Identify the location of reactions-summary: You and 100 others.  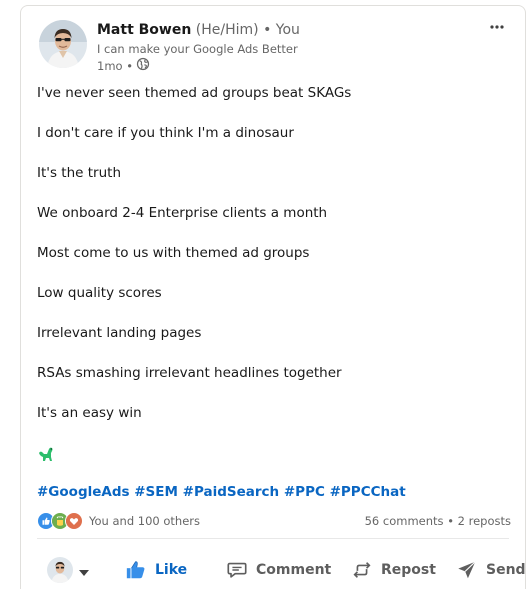
(118, 521).